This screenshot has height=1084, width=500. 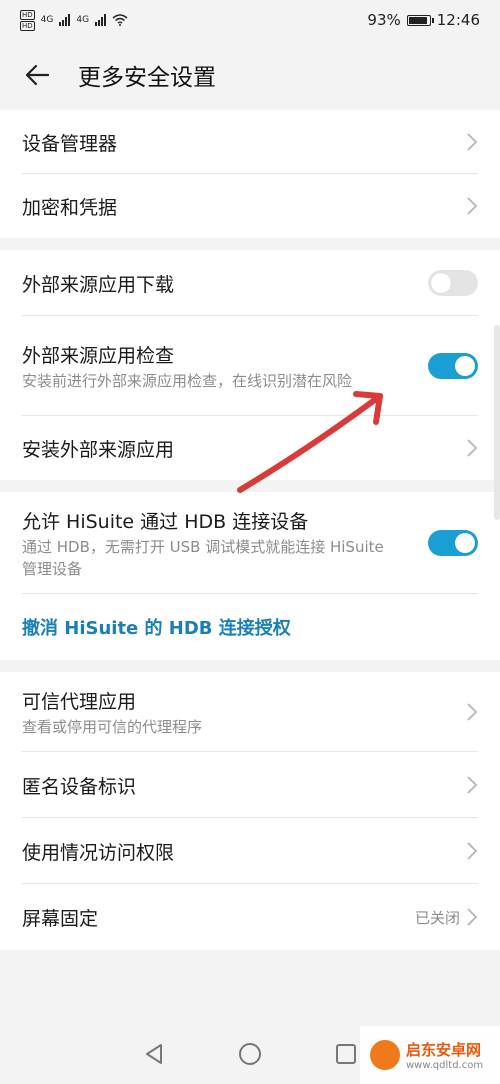 I want to click on external-download-label: 外部来源应用下载, so click(x=98, y=284).